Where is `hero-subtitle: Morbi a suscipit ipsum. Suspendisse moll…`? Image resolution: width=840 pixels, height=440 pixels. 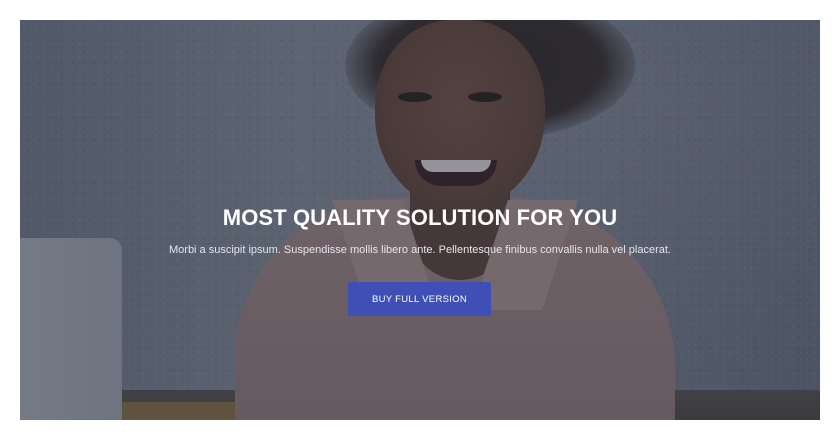
hero-subtitle: Morbi a suscipit ipsum. Suspendisse moll… is located at coordinates (420, 250).